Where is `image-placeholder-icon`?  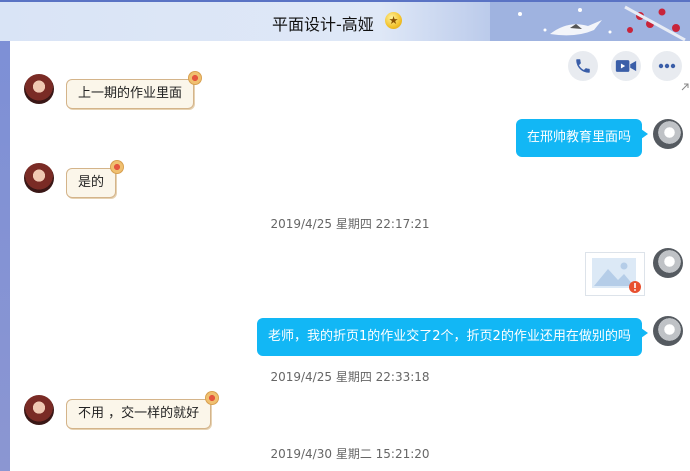
image-placeholder-icon is located at coordinates (616, 275).